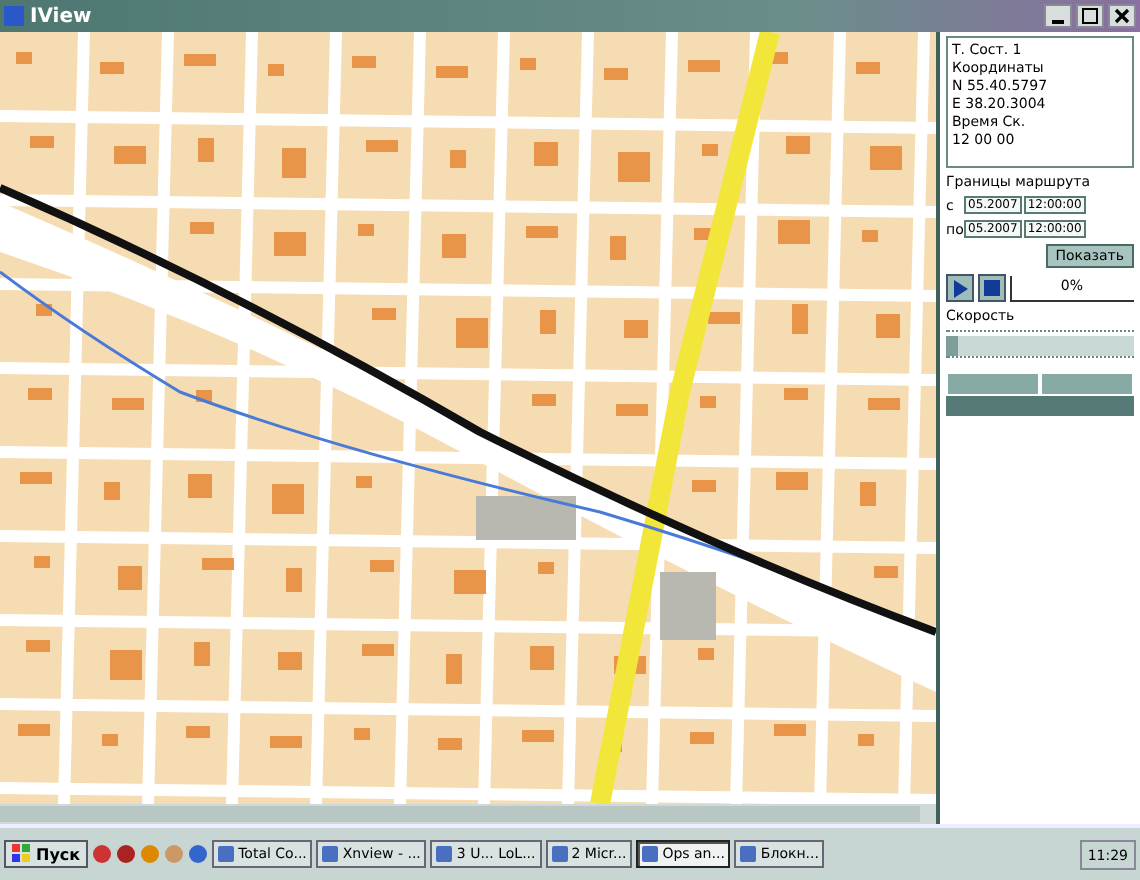 The image size is (1140, 880). Describe the element at coordinates (952, 346) in the screenshot. I see `slider-thumb` at that location.